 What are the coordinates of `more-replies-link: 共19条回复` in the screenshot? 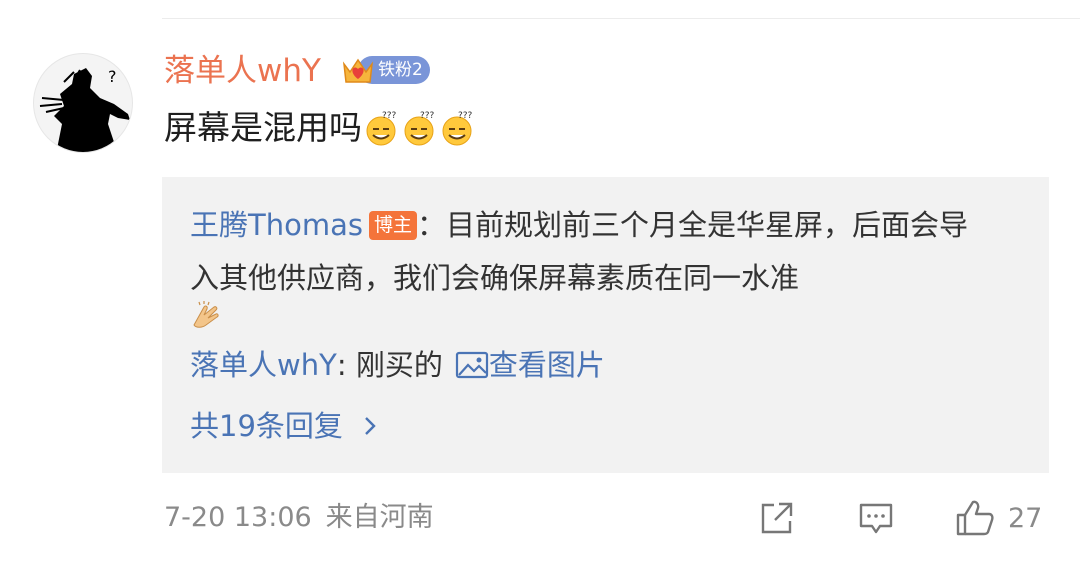 It's located at (287, 426).